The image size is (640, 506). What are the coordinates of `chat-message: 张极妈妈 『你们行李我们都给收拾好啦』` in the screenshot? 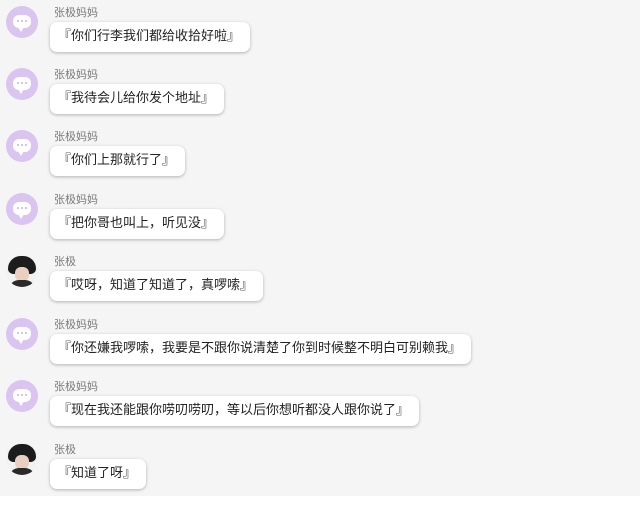 It's located at (320, 31).